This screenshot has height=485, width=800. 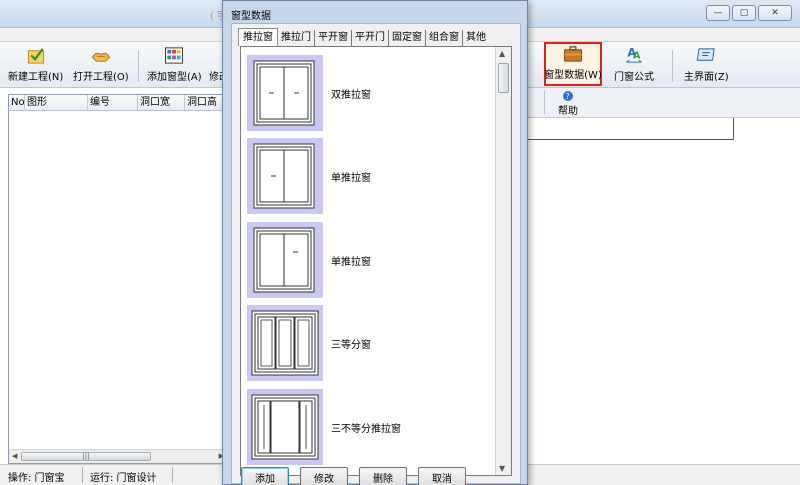 What do you see at coordinates (351, 345) in the screenshot?
I see `item-label: 三等分窗` at bounding box center [351, 345].